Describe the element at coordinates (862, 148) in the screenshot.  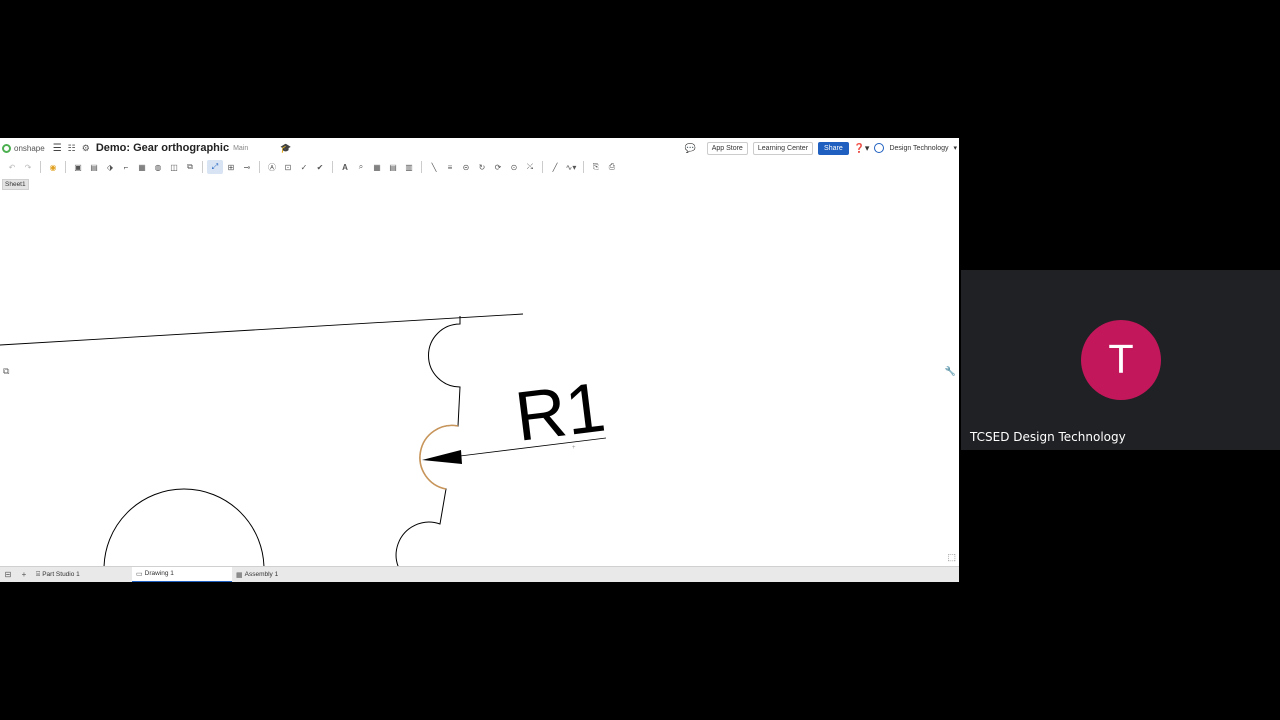
I see `help-icon: ❓▾` at that location.